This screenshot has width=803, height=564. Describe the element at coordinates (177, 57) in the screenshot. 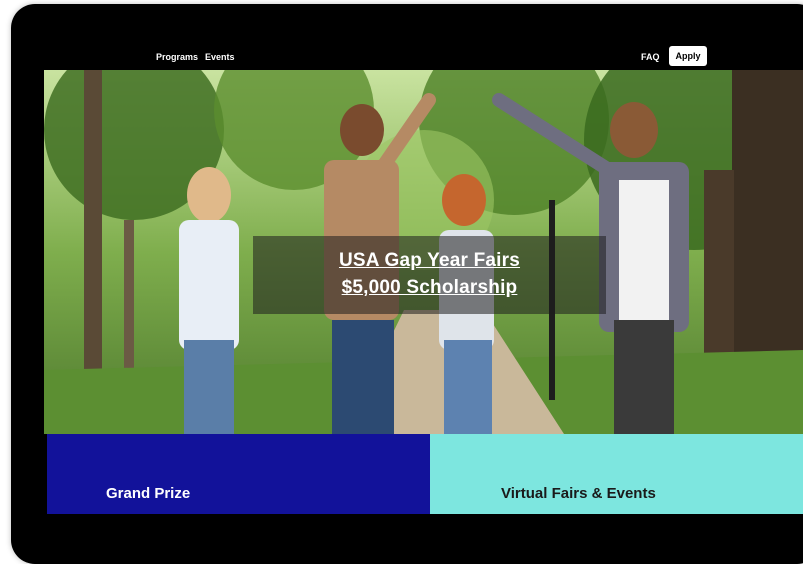

I see `nav-programs-link: Programs` at that location.